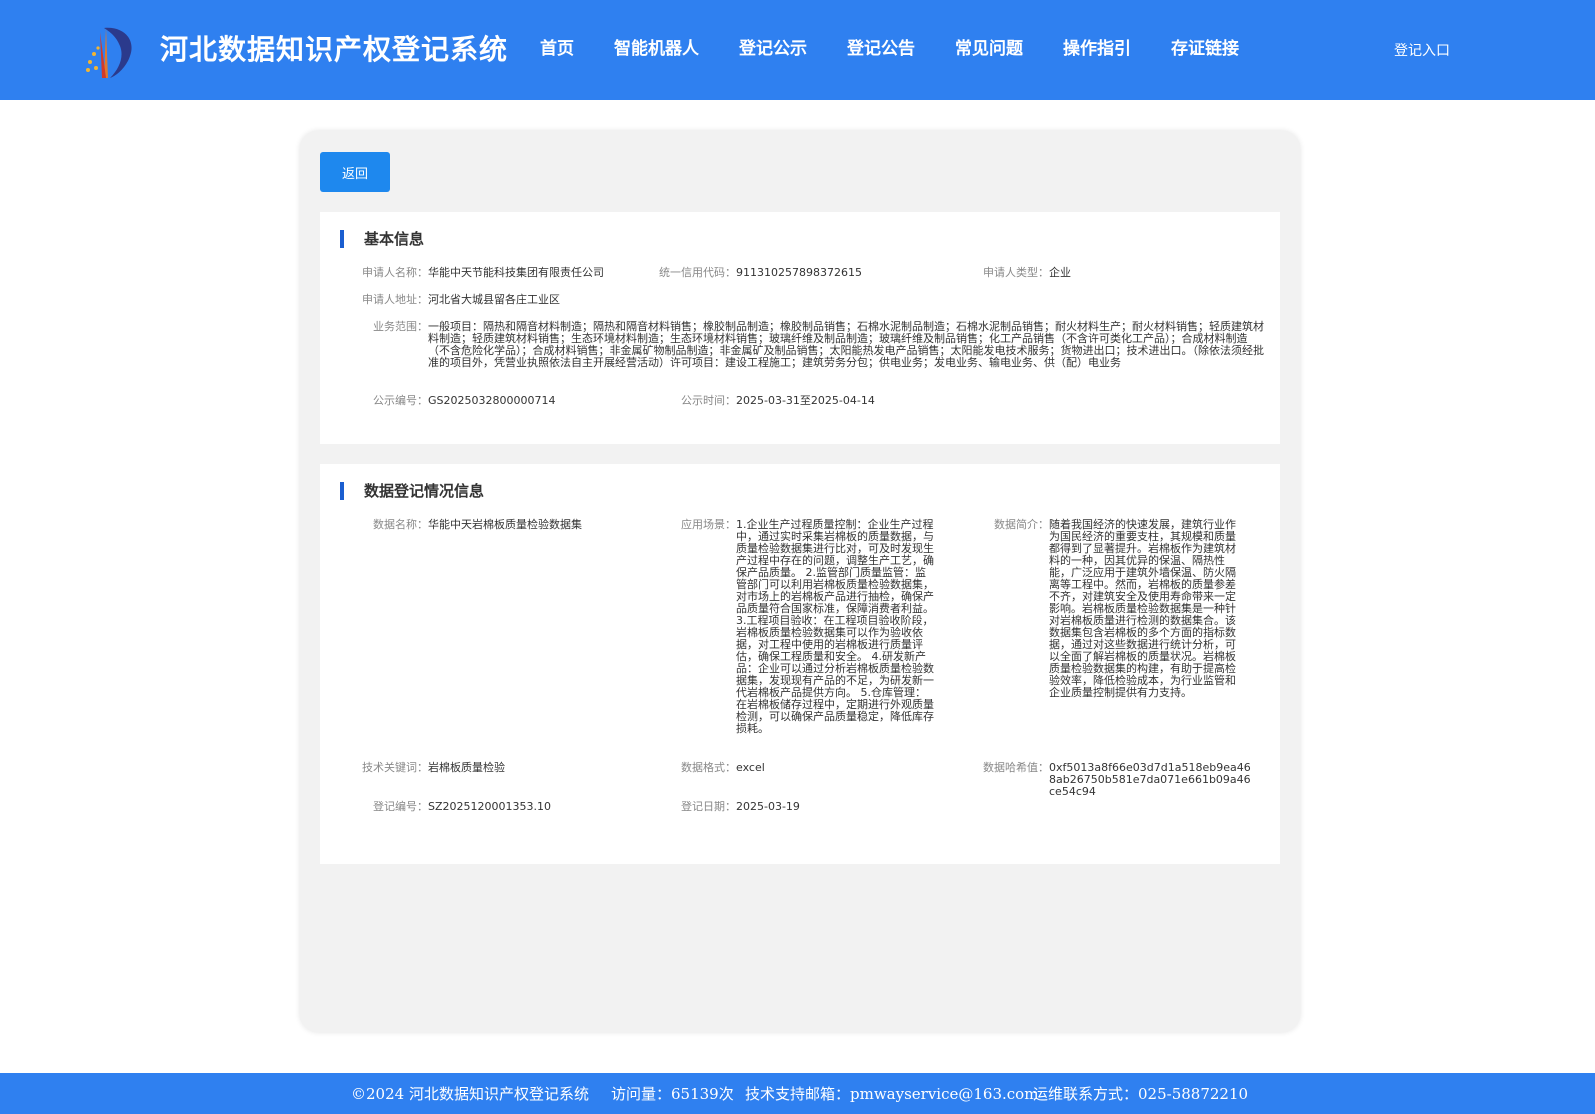 The width and height of the screenshot is (1595, 1114). I want to click on nav-guide: 操作指引, so click(1097, 46).